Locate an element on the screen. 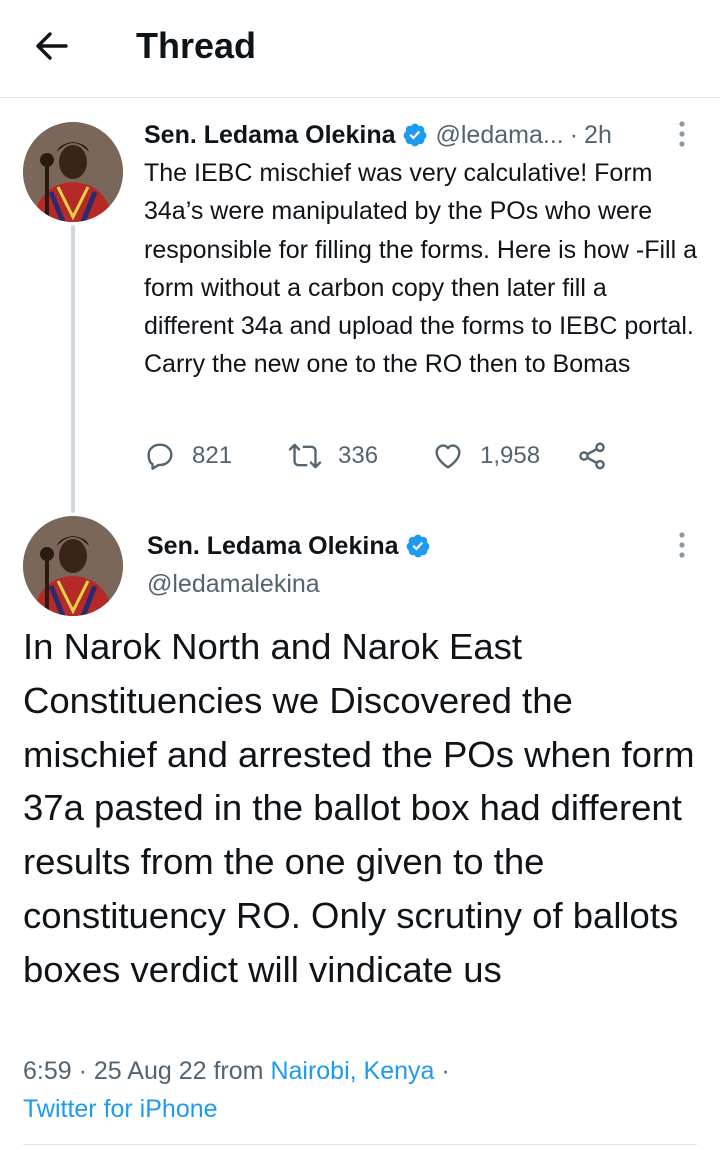 The image size is (720, 1150). tweet1-header: Sen. Ledama Olekina @ledama... · 2h is located at coordinates (378, 135).